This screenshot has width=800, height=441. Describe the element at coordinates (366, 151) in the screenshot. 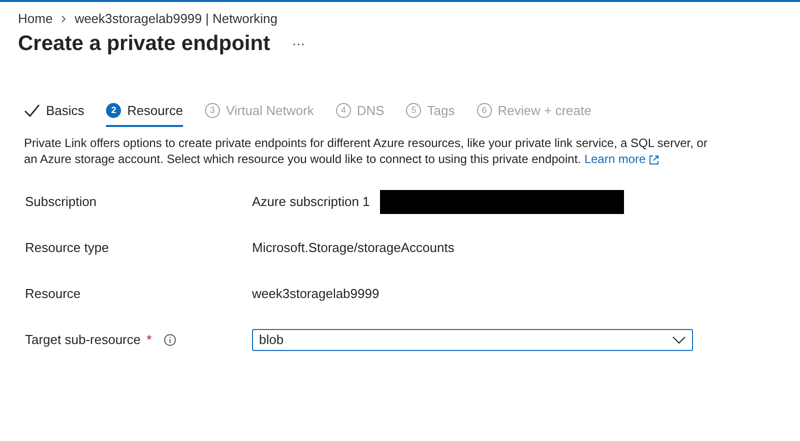

I see `description: Private Link offers options to create private endpoints for different Azure resources, like your private link service, a SQL server, or an Azure storage account. Select which resource you would like to connect to using this private endpoint. Learn more` at that location.